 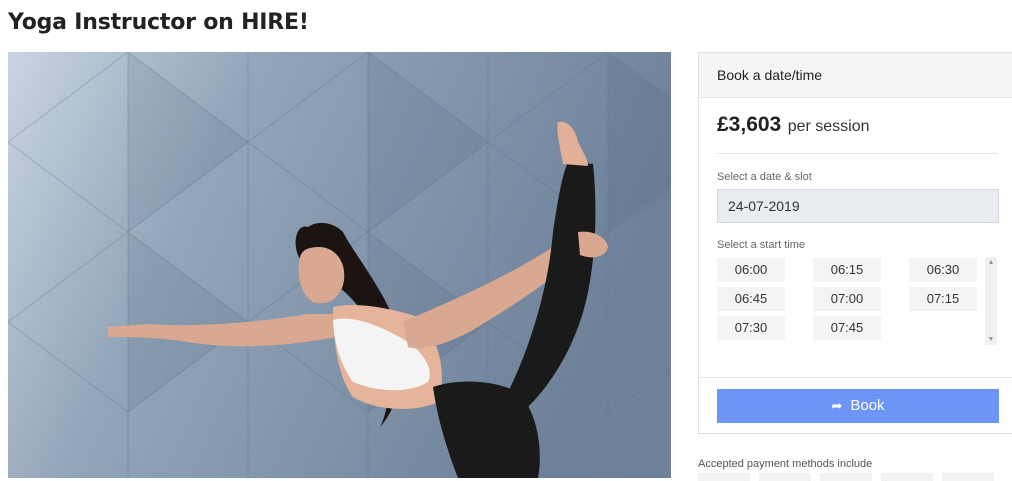 What do you see at coordinates (751, 270) in the screenshot?
I see `time-slot-0600: 06:00` at bounding box center [751, 270].